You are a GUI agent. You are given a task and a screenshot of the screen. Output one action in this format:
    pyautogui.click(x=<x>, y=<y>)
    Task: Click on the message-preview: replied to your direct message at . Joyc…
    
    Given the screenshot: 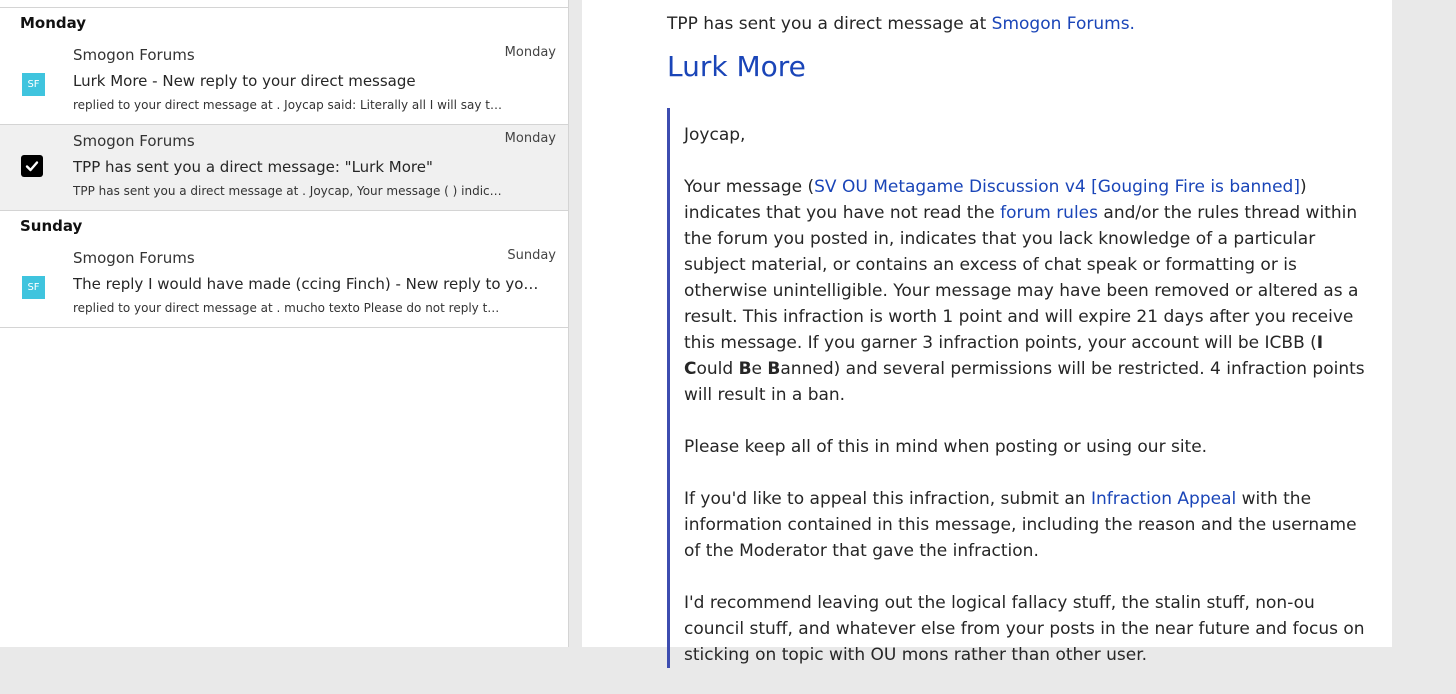 What is the action you would take?
    pyautogui.click(x=289, y=105)
    